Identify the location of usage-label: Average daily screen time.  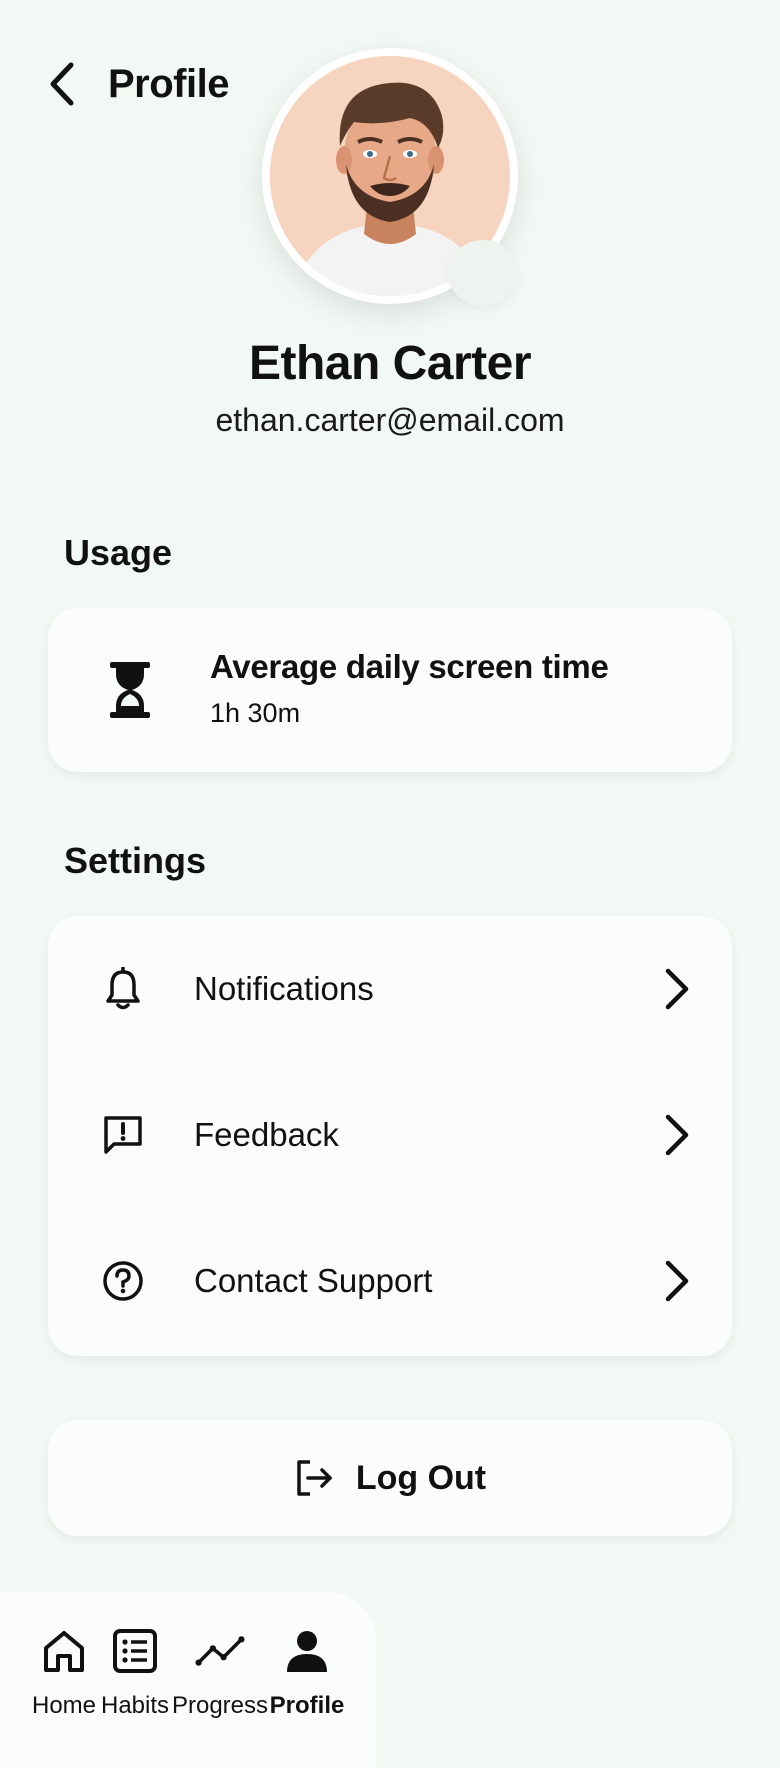
(409, 666).